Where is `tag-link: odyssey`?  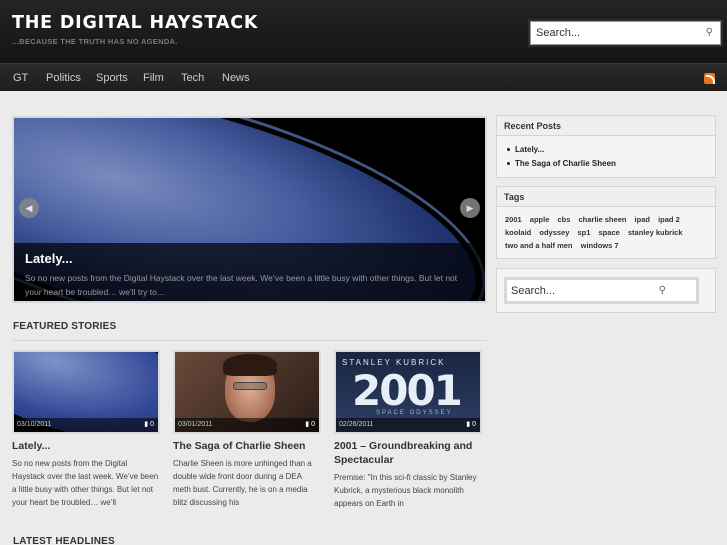
tag-link: odyssey is located at coordinates (554, 232).